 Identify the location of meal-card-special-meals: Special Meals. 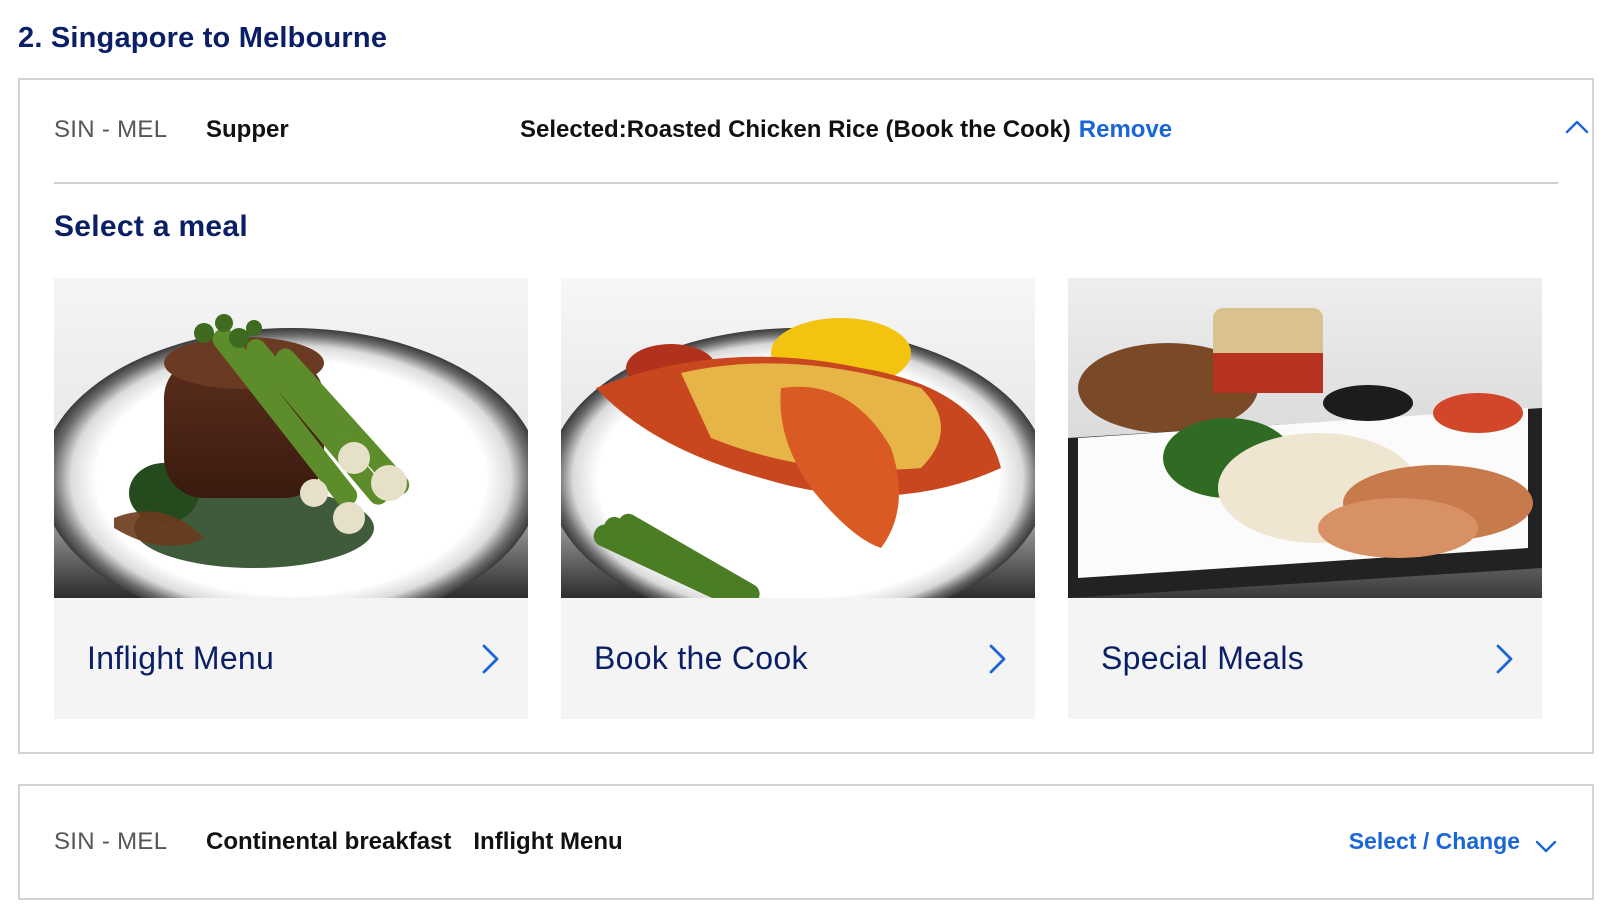
(1305, 498).